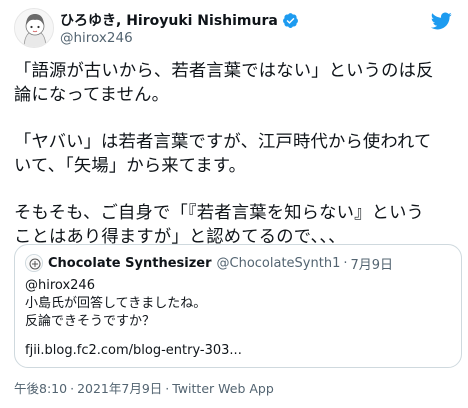  Describe the element at coordinates (223, 388) in the screenshot. I see `tweet-source: Twitter Web App` at that location.